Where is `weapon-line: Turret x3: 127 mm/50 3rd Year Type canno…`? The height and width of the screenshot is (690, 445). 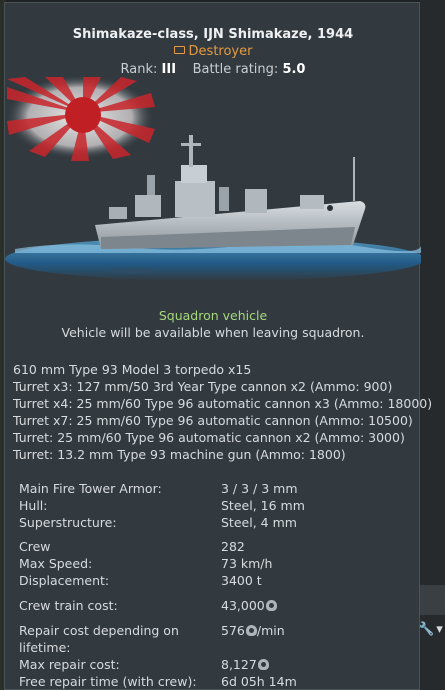 weapon-line: Turret x3: 127 mm/50 3rd Year Type canno… is located at coordinates (203, 386).